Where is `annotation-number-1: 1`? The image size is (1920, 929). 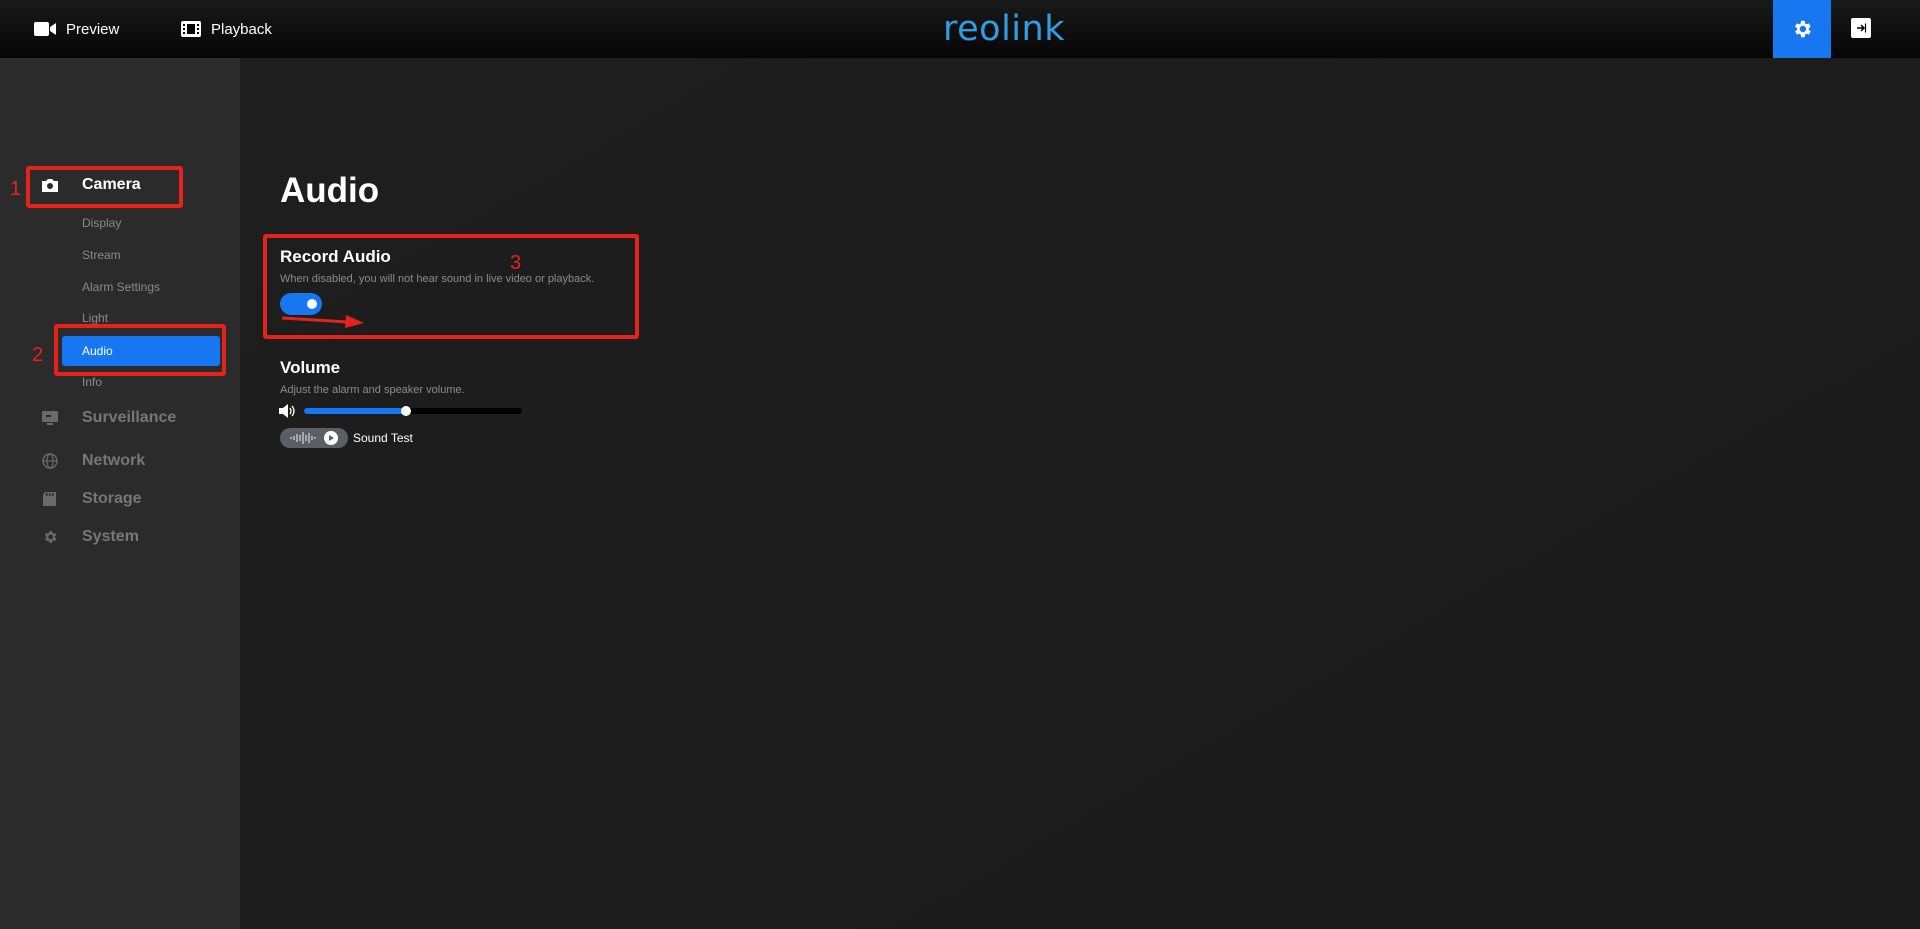
annotation-number-1: 1 is located at coordinates (16, 189).